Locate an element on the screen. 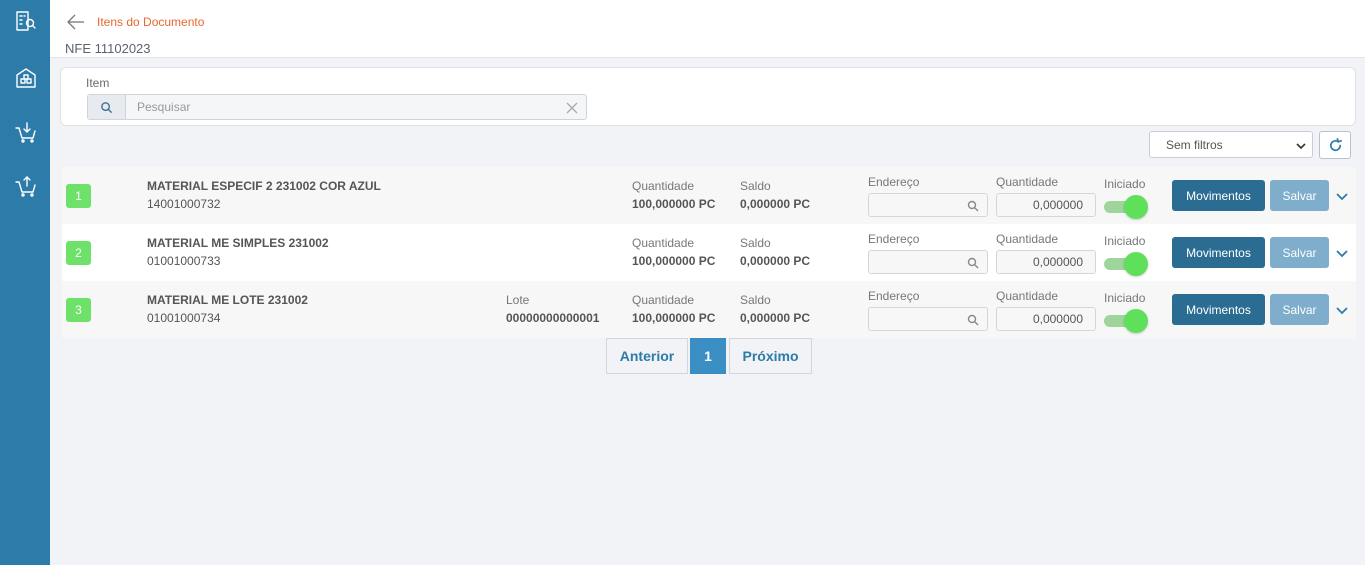 This screenshot has height=565, width=1365. item-code: 14001000732 is located at coordinates (184, 204).